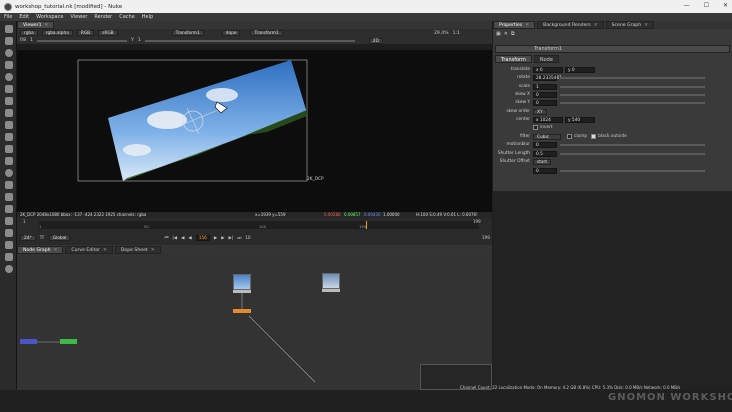 The image size is (732, 412). Describe the element at coordinates (9, 233) in the screenshot. I see `airtools-icon` at that location.